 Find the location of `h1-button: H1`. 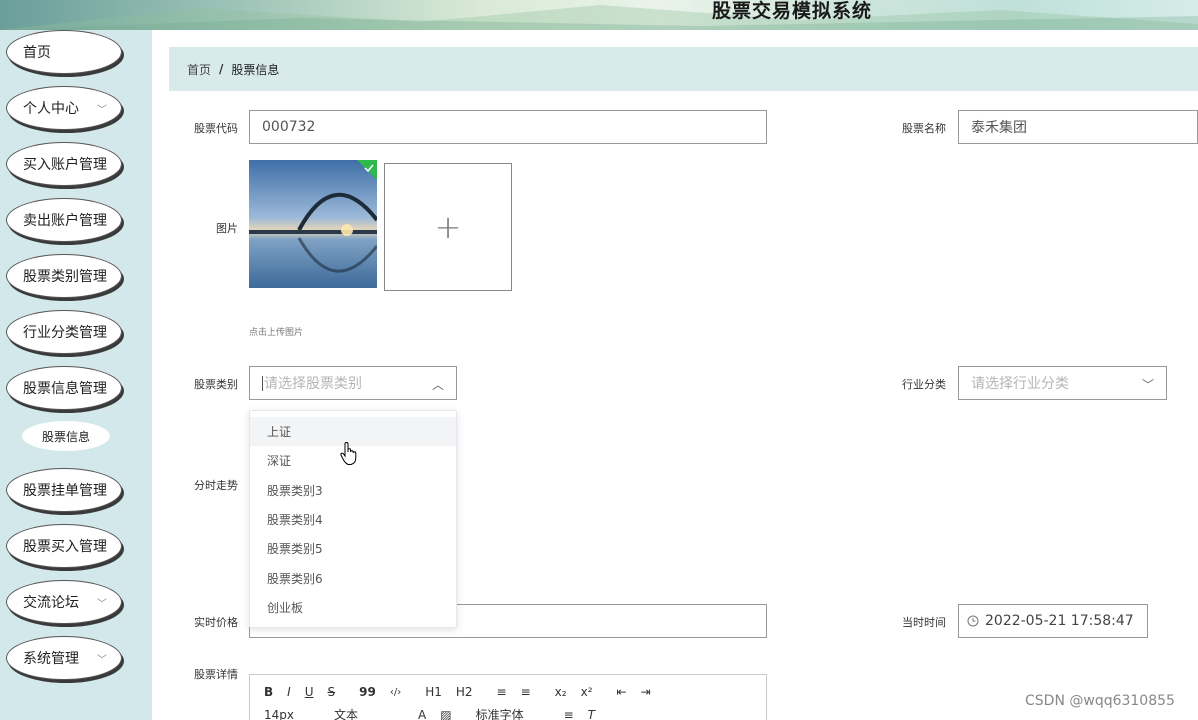

h1-button: H1 is located at coordinates (433, 692).